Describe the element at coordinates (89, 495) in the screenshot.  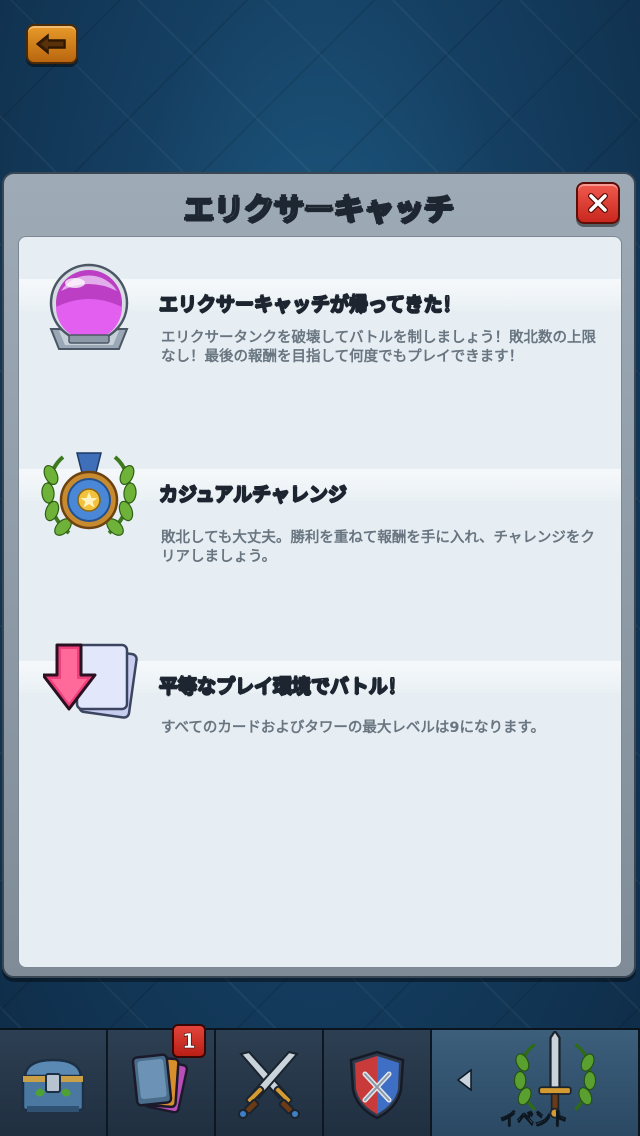
I see `laurel-medal-icon` at that location.